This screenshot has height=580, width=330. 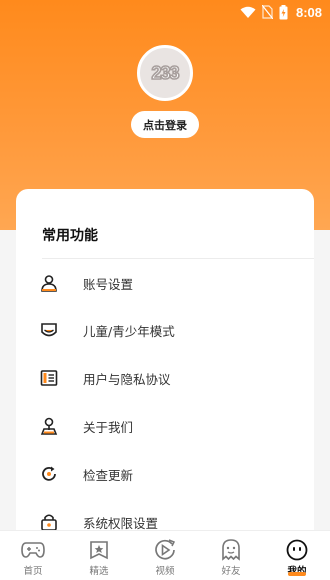 I want to click on bottom-tab-bar: 首页 精选 视频 好友 我的, so click(x=165, y=555).